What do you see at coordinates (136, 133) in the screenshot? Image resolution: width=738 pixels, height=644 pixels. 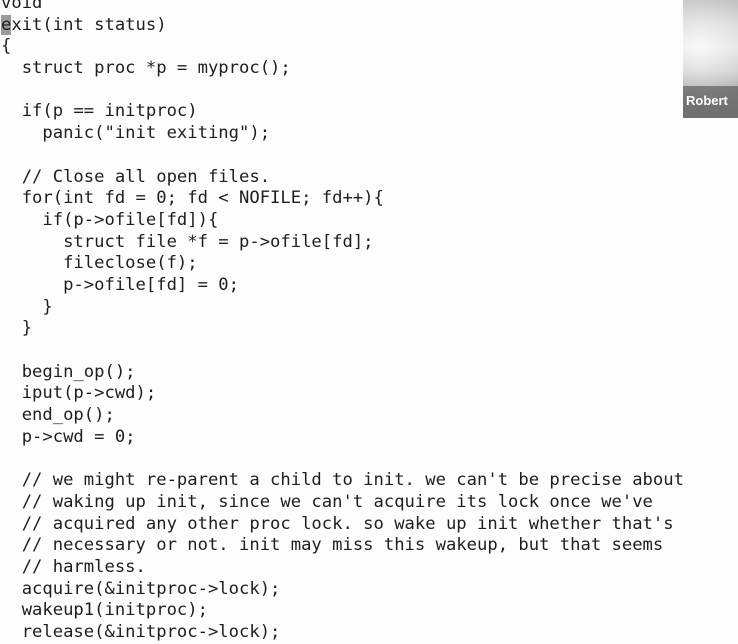 I see `code-line: panic("init exiting");` at bounding box center [136, 133].